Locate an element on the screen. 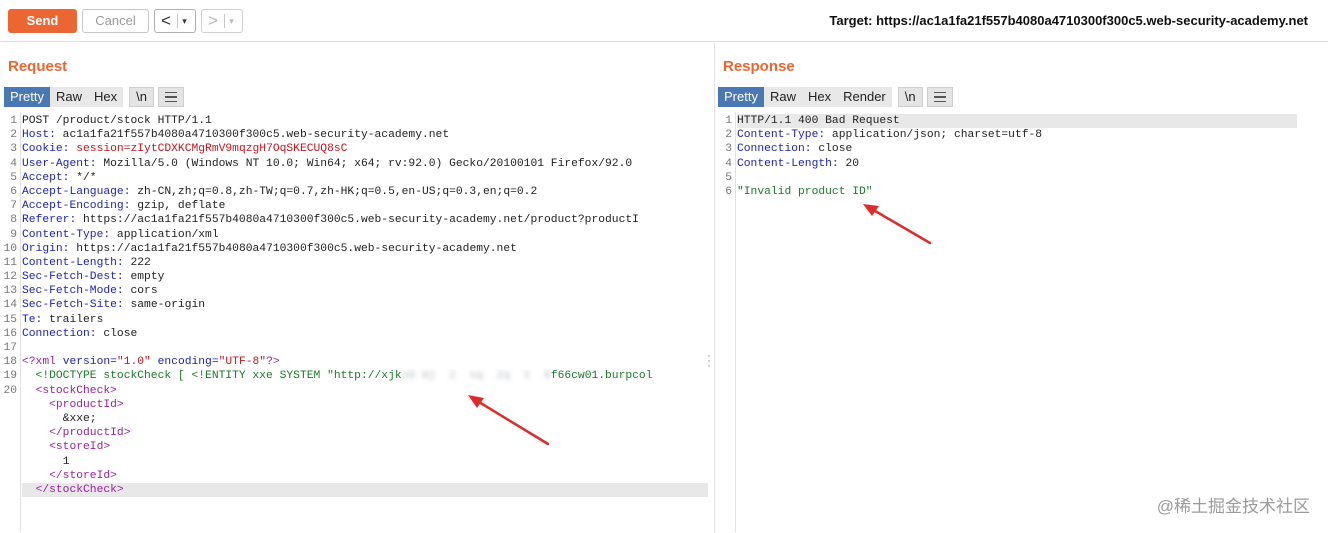 The height and width of the screenshot is (533, 1328). code-line: 4 Content-Length: 20 is located at coordinates (1015, 164).